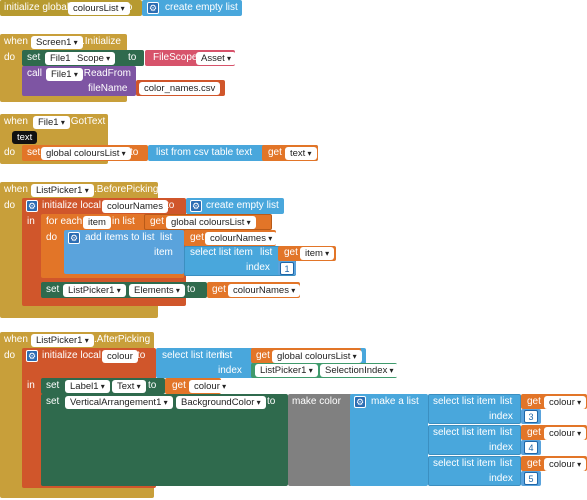 The height and width of the screenshot is (500, 587). I want to click on list-from-csv-label: list from csv table, so click(195, 152).